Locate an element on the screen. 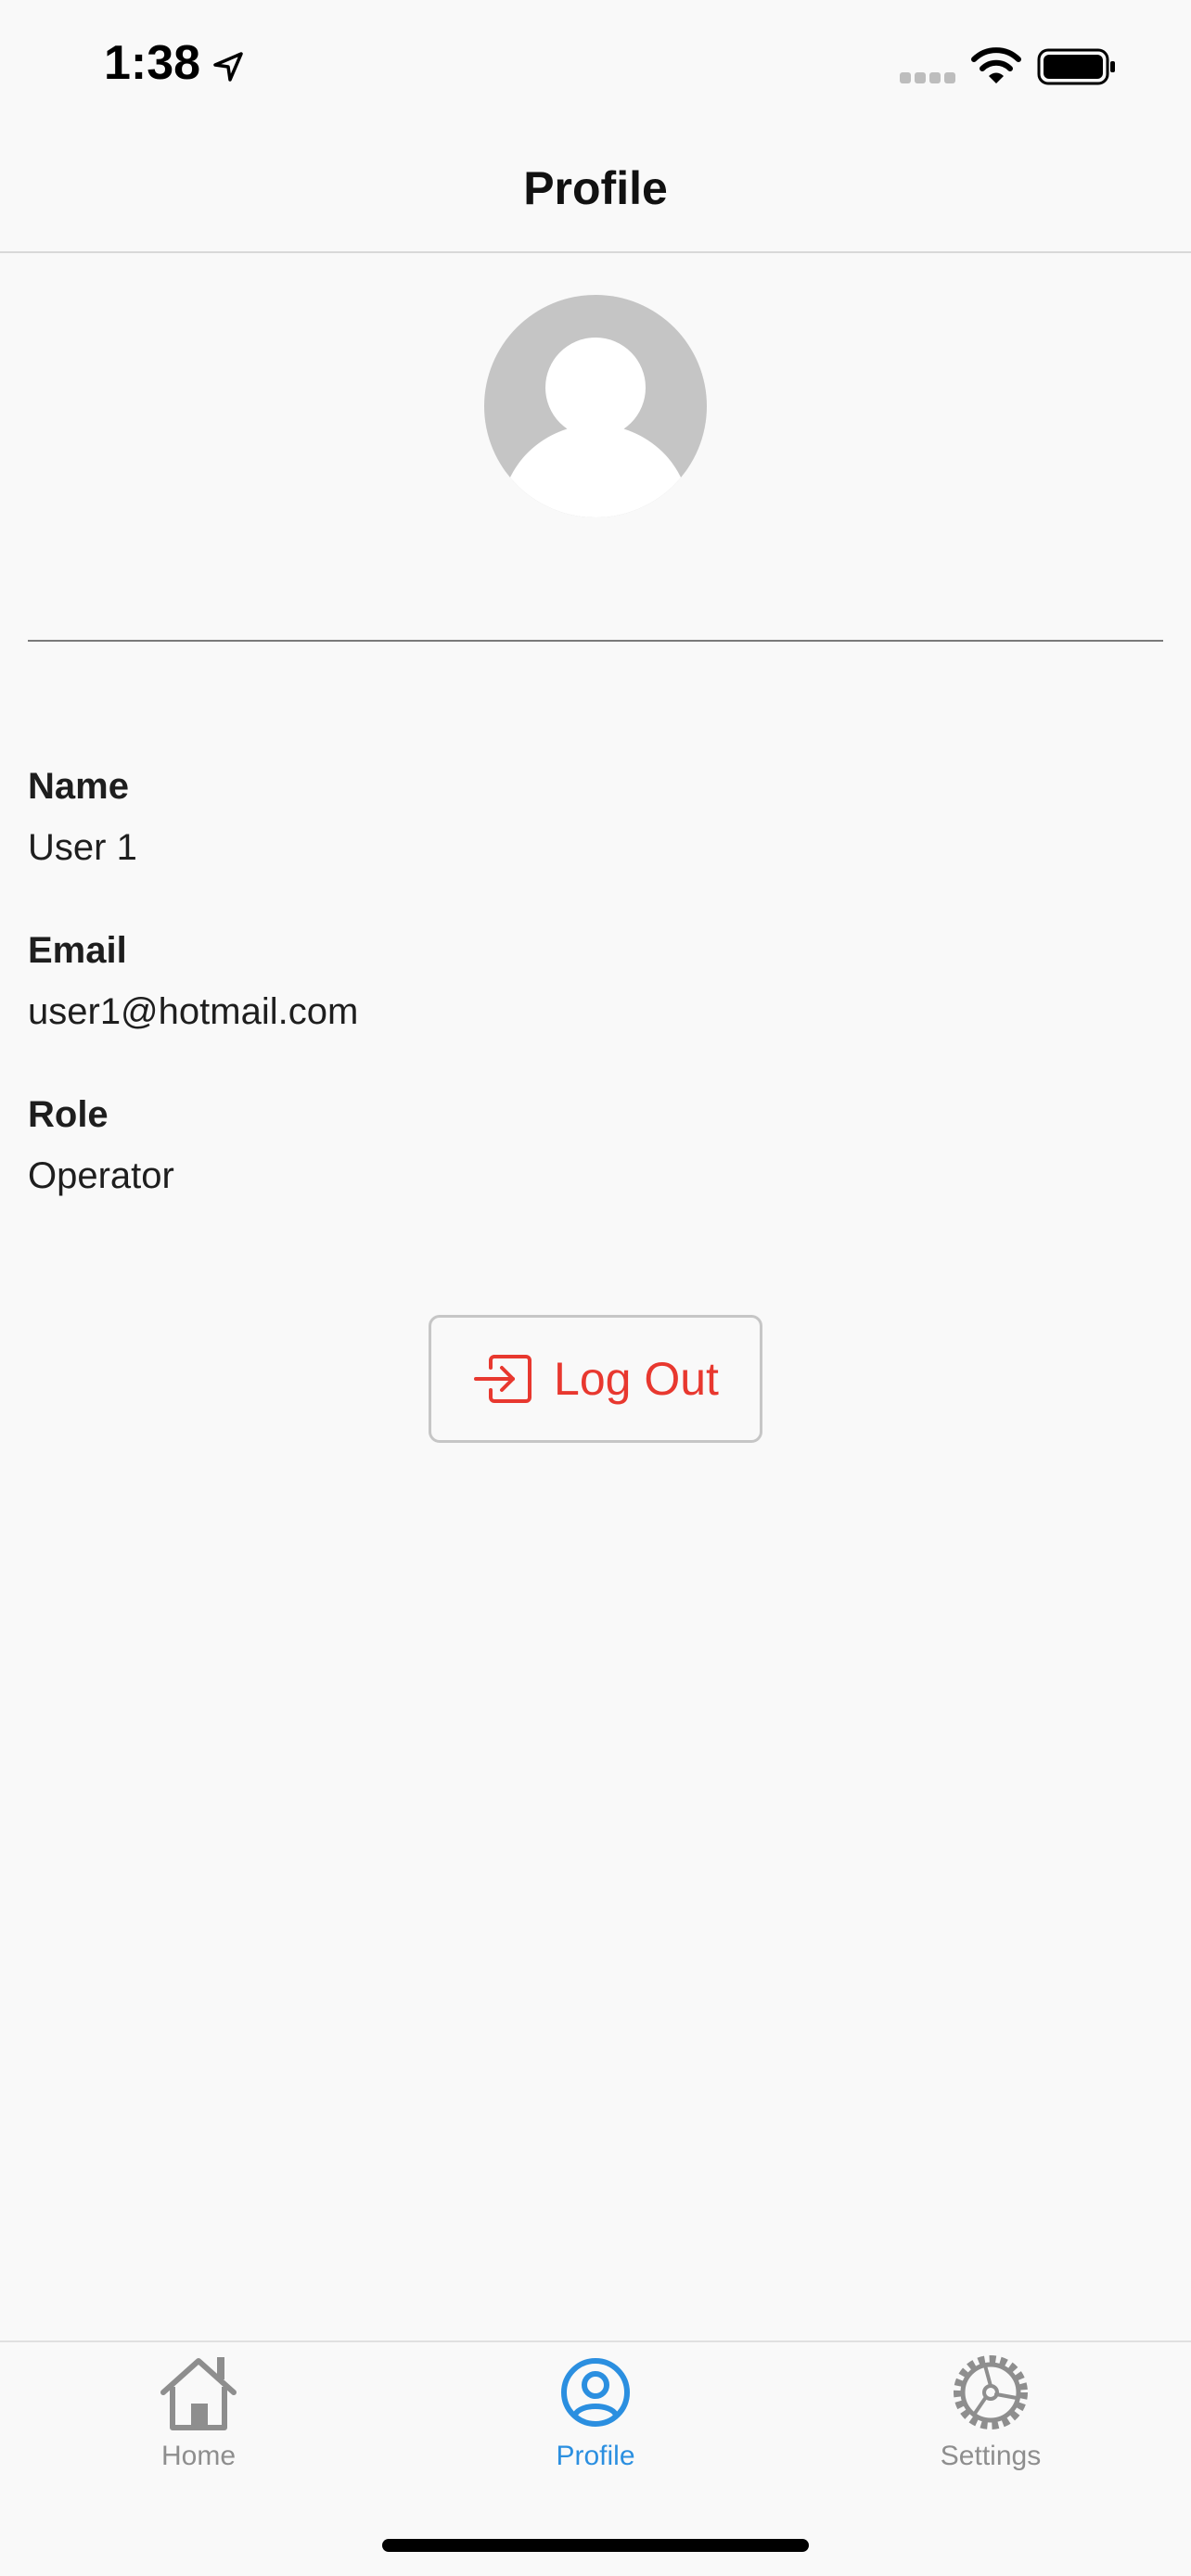 This screenshot has height=2576, width=1191. home-icon is located at coordinates (198, 2393).